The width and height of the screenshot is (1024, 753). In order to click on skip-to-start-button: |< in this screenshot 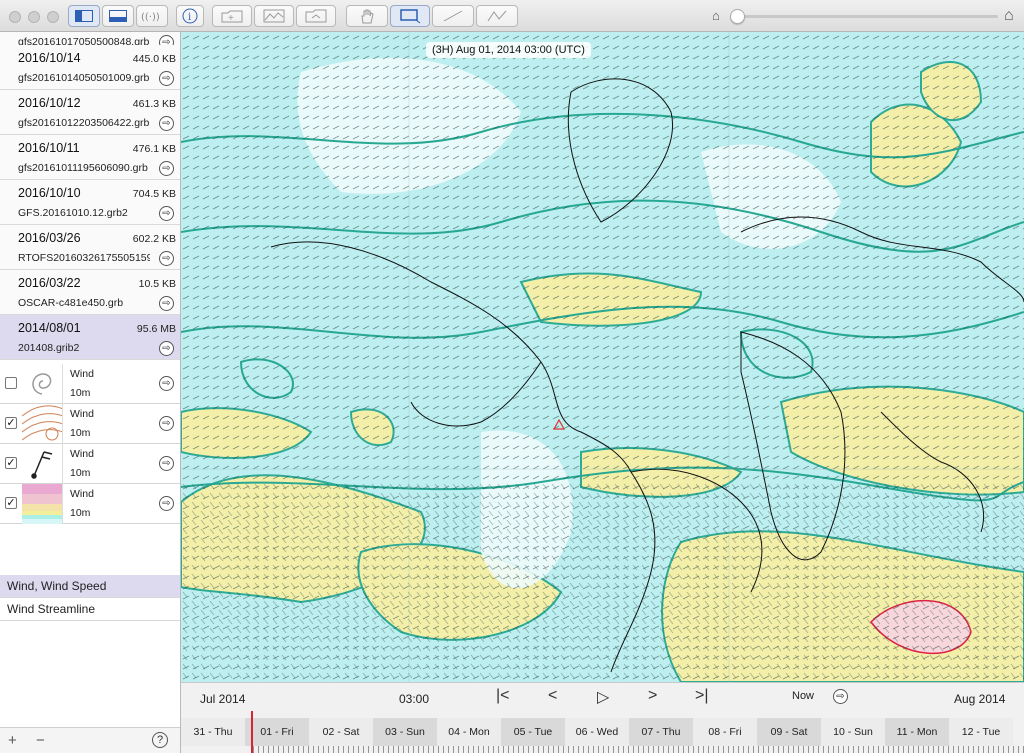, I will do `click(503, 696)`.